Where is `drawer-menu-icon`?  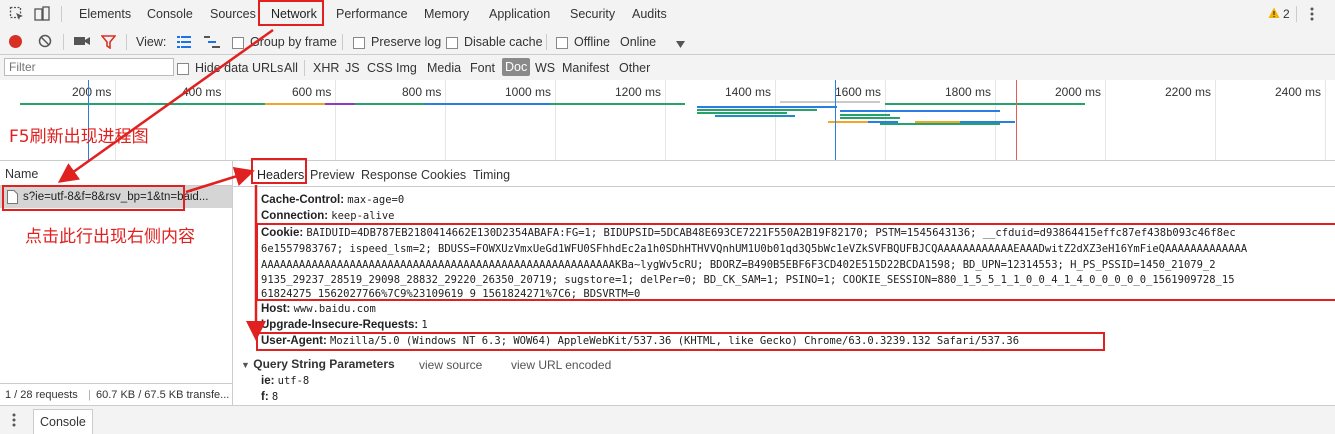
drawer-menu-icon is located at coordinates (14, 421).